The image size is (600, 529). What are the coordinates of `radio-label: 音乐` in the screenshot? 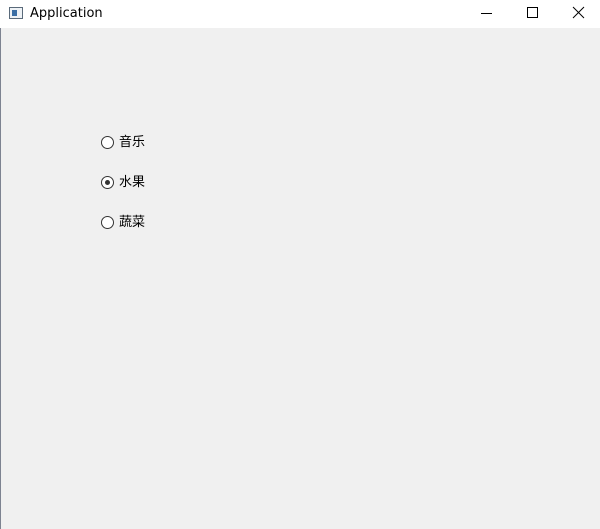 It's located at (132, 142).